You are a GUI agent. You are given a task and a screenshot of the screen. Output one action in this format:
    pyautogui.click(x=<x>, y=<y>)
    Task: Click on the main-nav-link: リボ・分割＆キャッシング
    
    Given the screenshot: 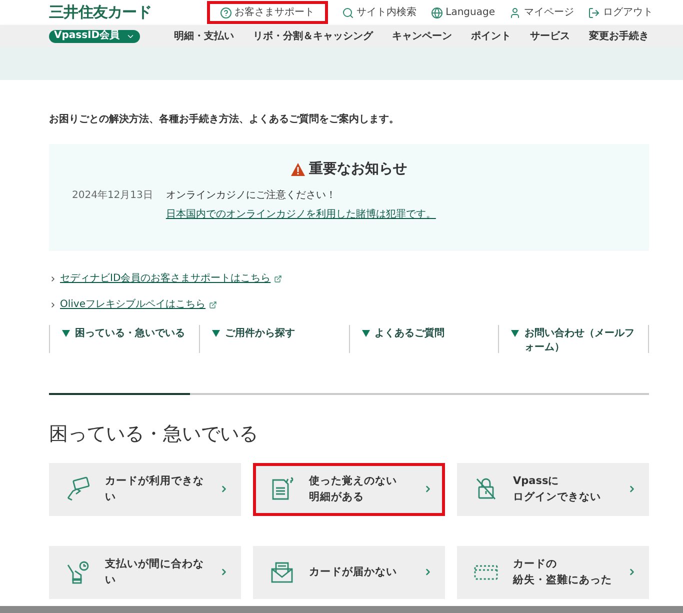 What is the action you would take?
    pyautogui.click(x=313, y=36)
    